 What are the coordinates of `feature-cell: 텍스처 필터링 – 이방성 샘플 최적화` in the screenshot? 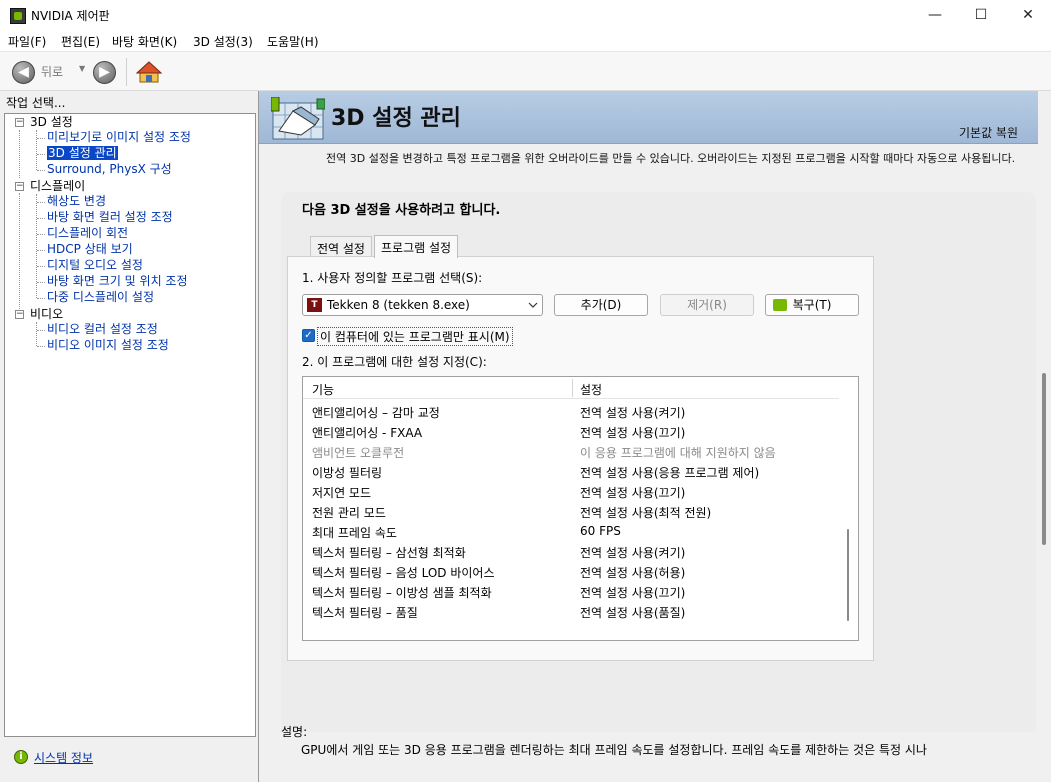 It's located at (402, 593).